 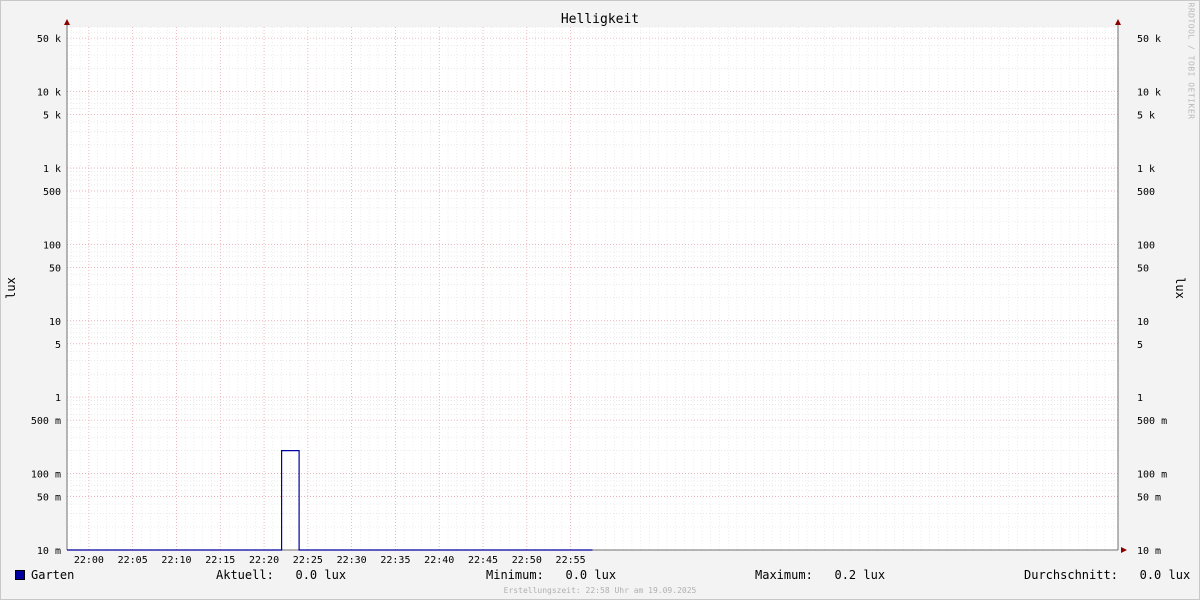 What do you see at coordinates (1146, 116) in the screenshot?
I see `y-tick-label-right: 5 k` at bounding box center [1146, 116].